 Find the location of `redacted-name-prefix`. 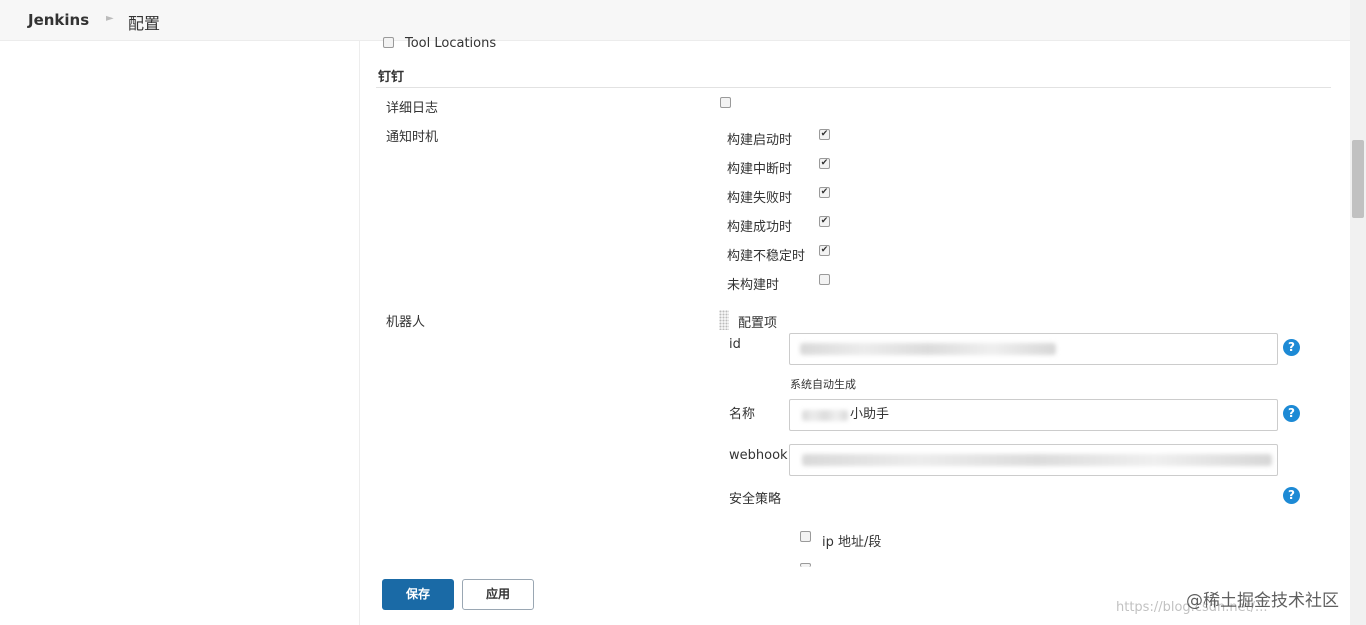

redacted-name-prefix is located at coordinates (825, 415).